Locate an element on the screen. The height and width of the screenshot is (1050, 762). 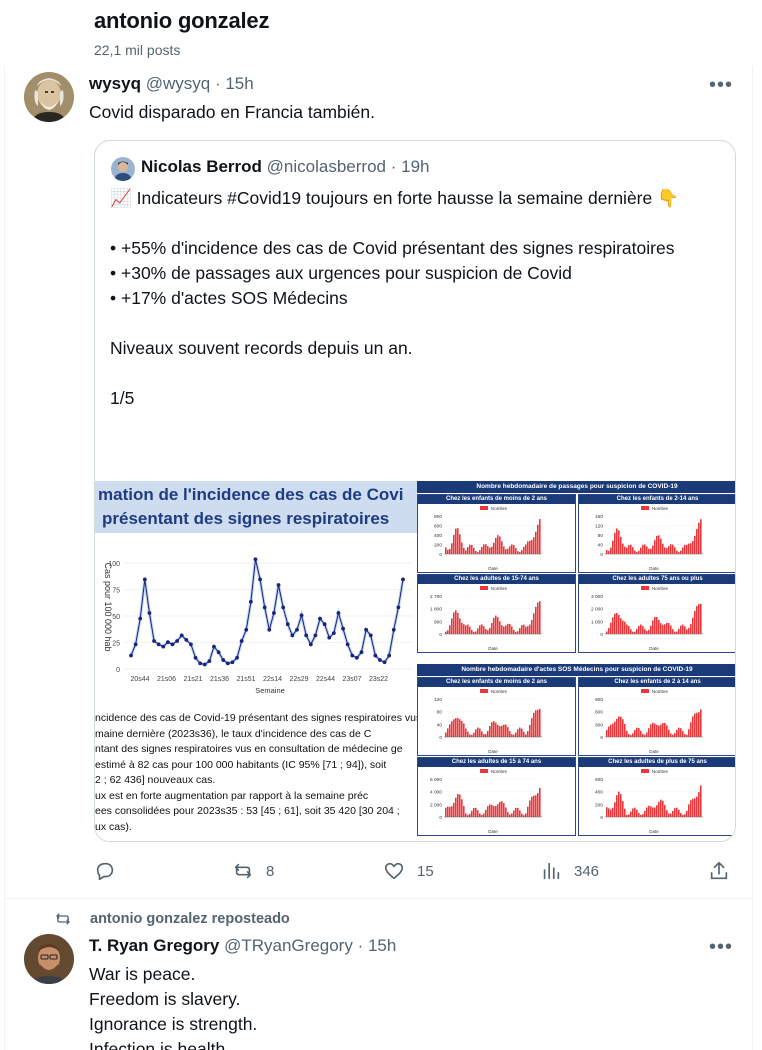
legend-swatch is located at coordinates (484, 691).